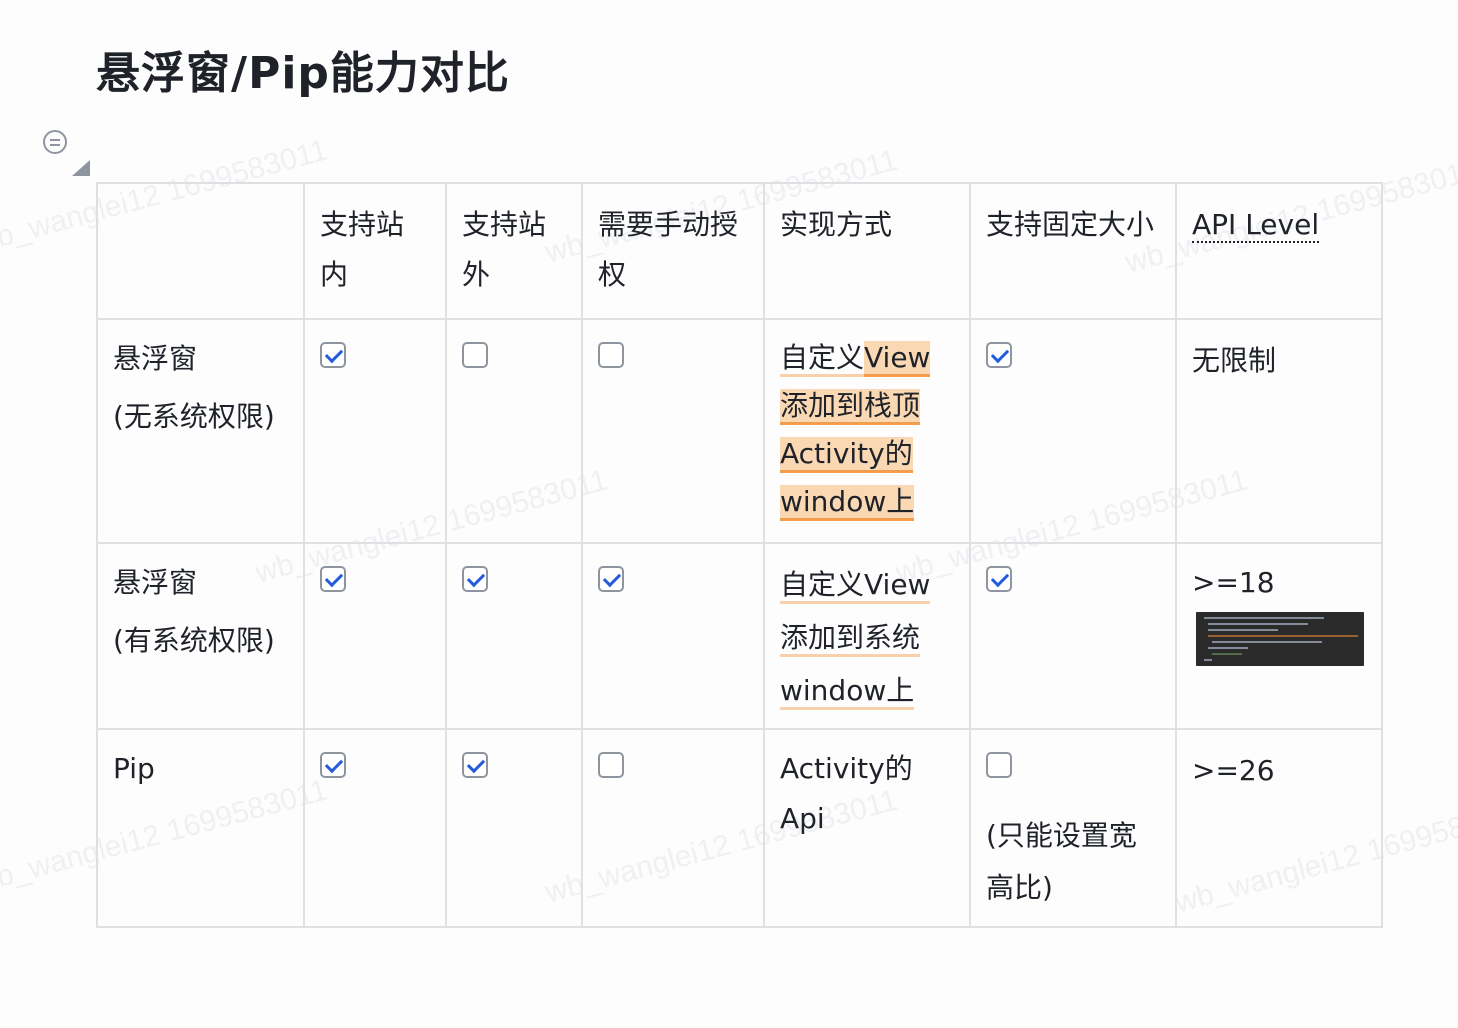 The height and width of the screenshot is (1028, 1458). Describe the element at coordinates (836, 224) in the screenshot. I see `header-label: 实现方式` at that location.